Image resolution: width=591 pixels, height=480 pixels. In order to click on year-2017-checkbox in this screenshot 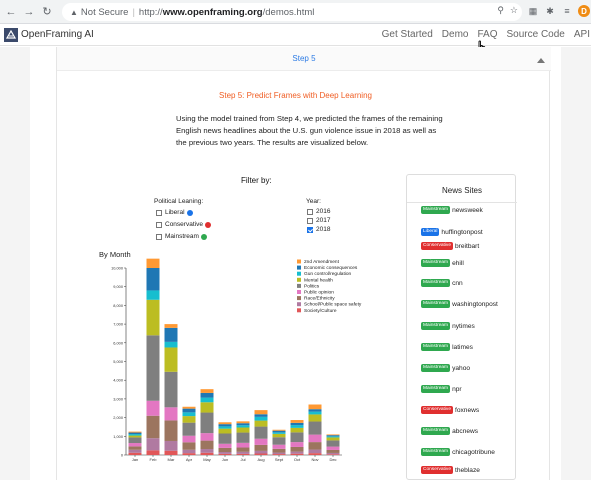, I will do `click(310, 220)`.